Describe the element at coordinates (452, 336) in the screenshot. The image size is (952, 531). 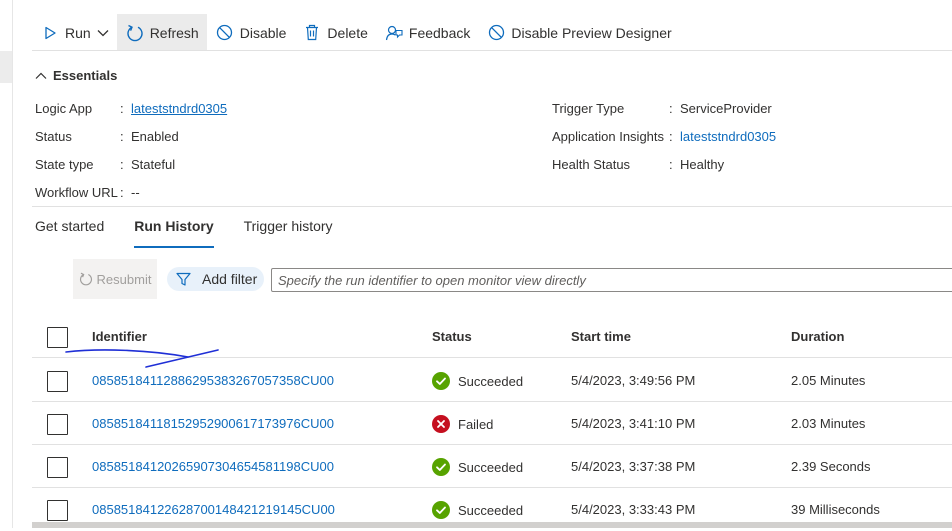
I see `column-status: Status` at that location.